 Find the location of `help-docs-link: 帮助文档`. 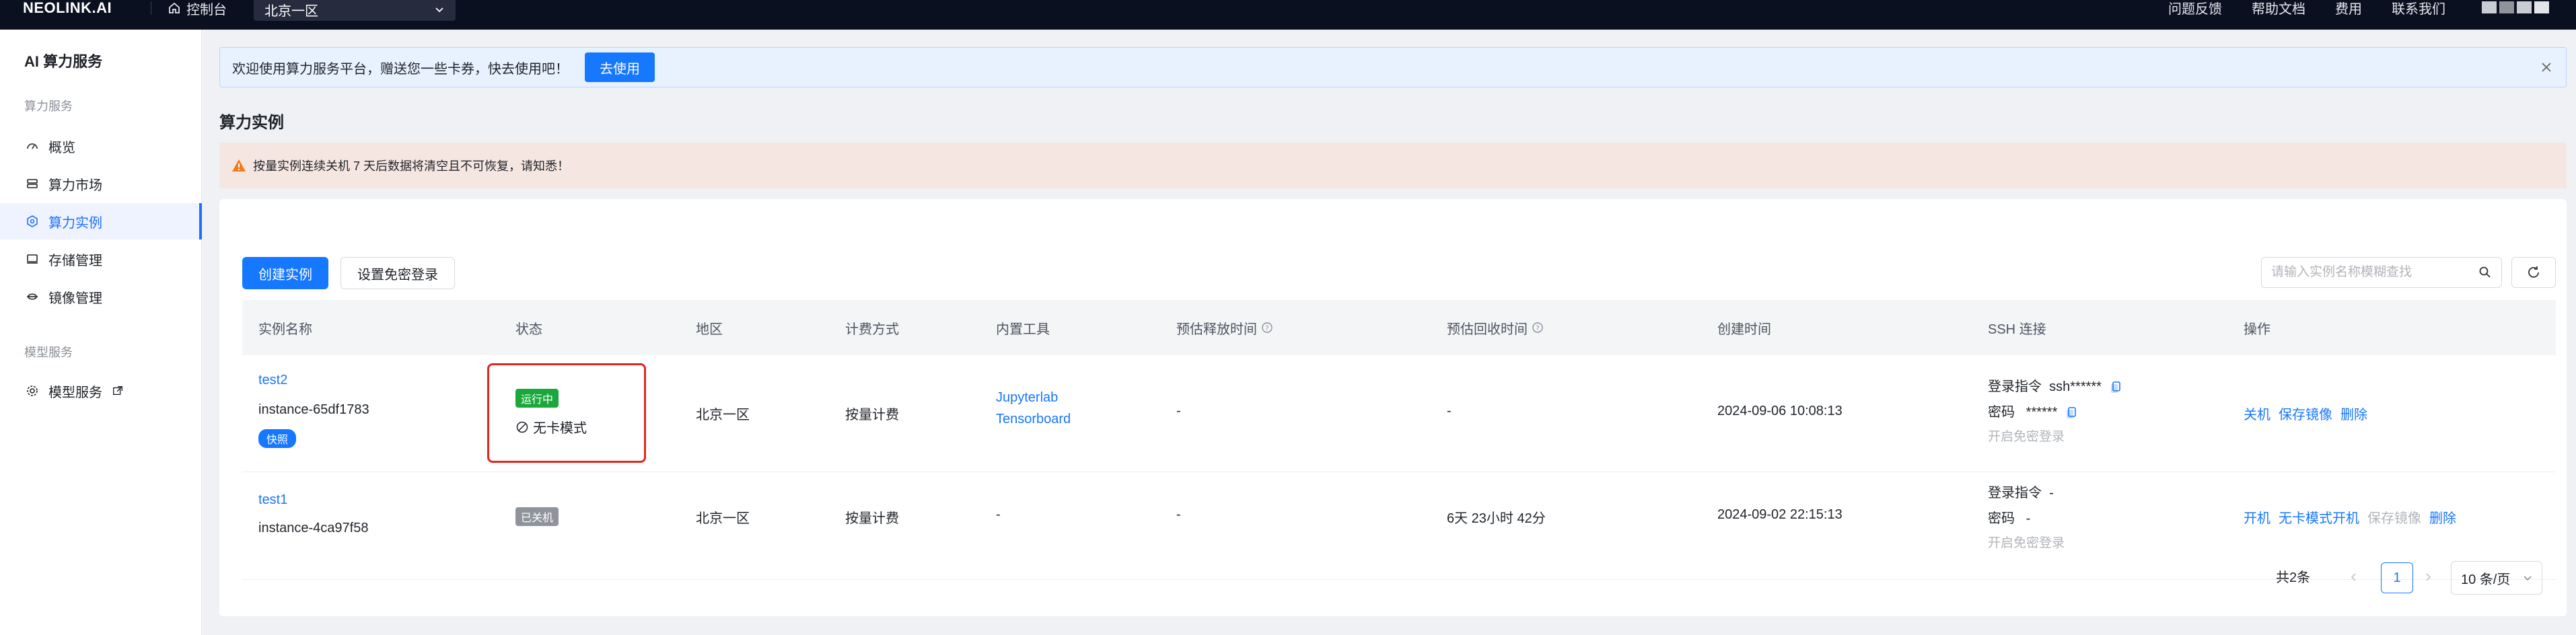

help-docs-link: 帮助文档 is located at coordinates (2278, 8).